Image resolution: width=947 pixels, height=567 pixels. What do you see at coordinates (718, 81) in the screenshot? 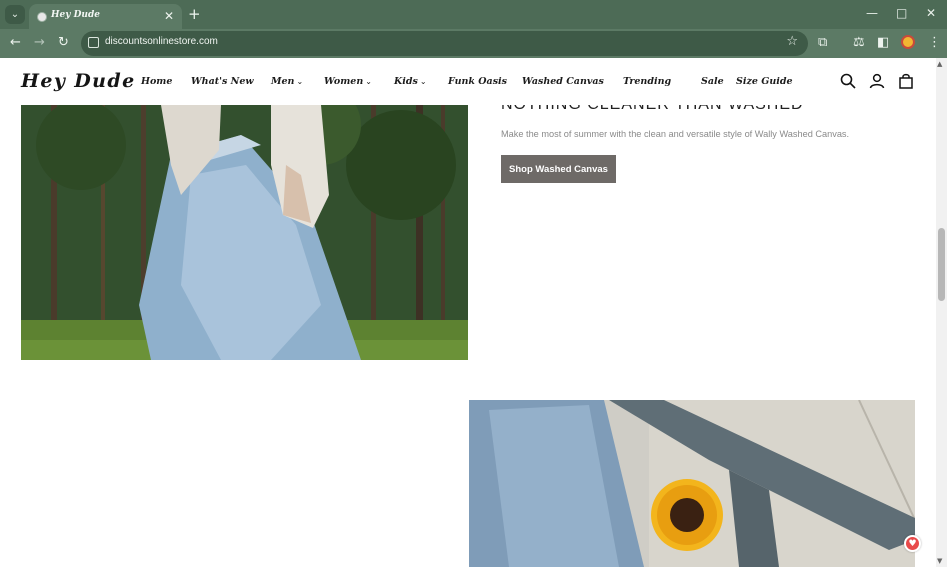
I see `nav-sale: Sale` at bounding box center [718, 81].